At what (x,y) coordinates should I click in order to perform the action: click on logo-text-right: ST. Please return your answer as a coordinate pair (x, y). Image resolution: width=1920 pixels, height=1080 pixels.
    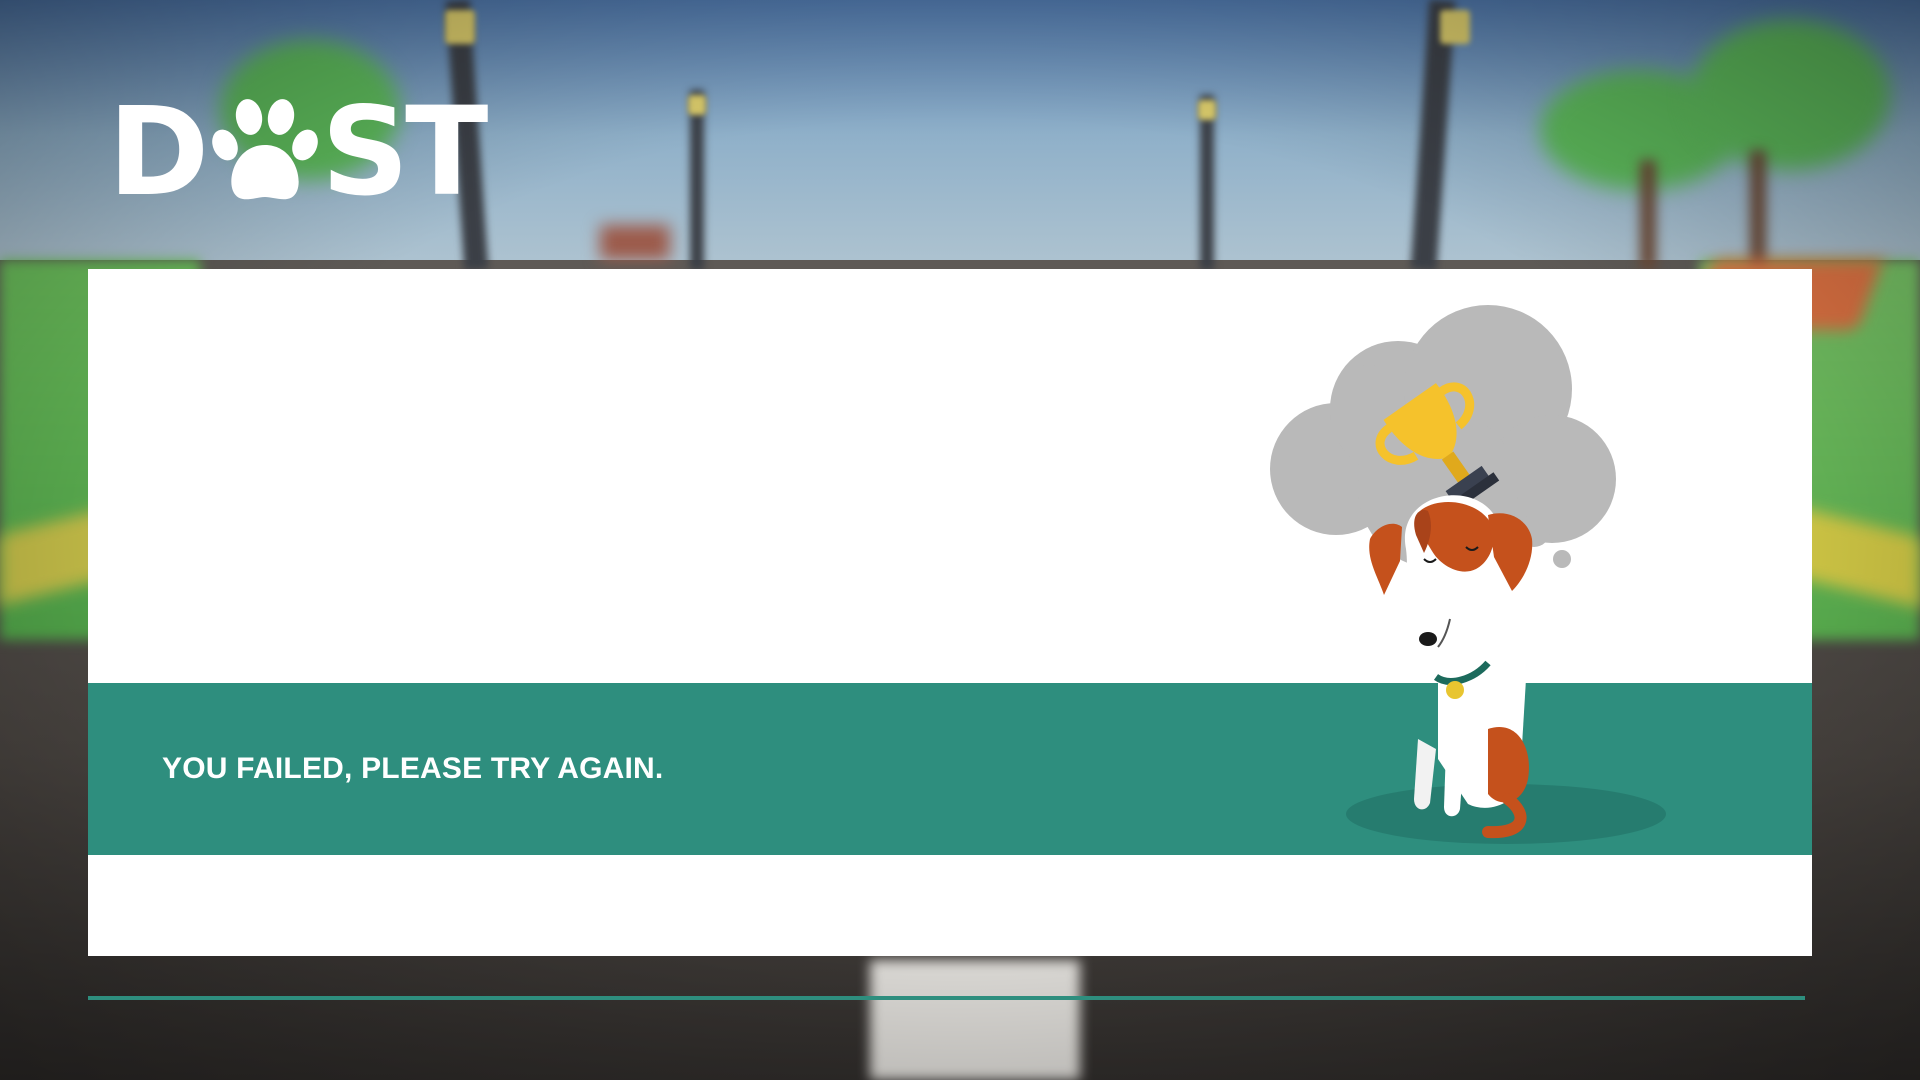
    Looking at the image, I should click on (404, 152).